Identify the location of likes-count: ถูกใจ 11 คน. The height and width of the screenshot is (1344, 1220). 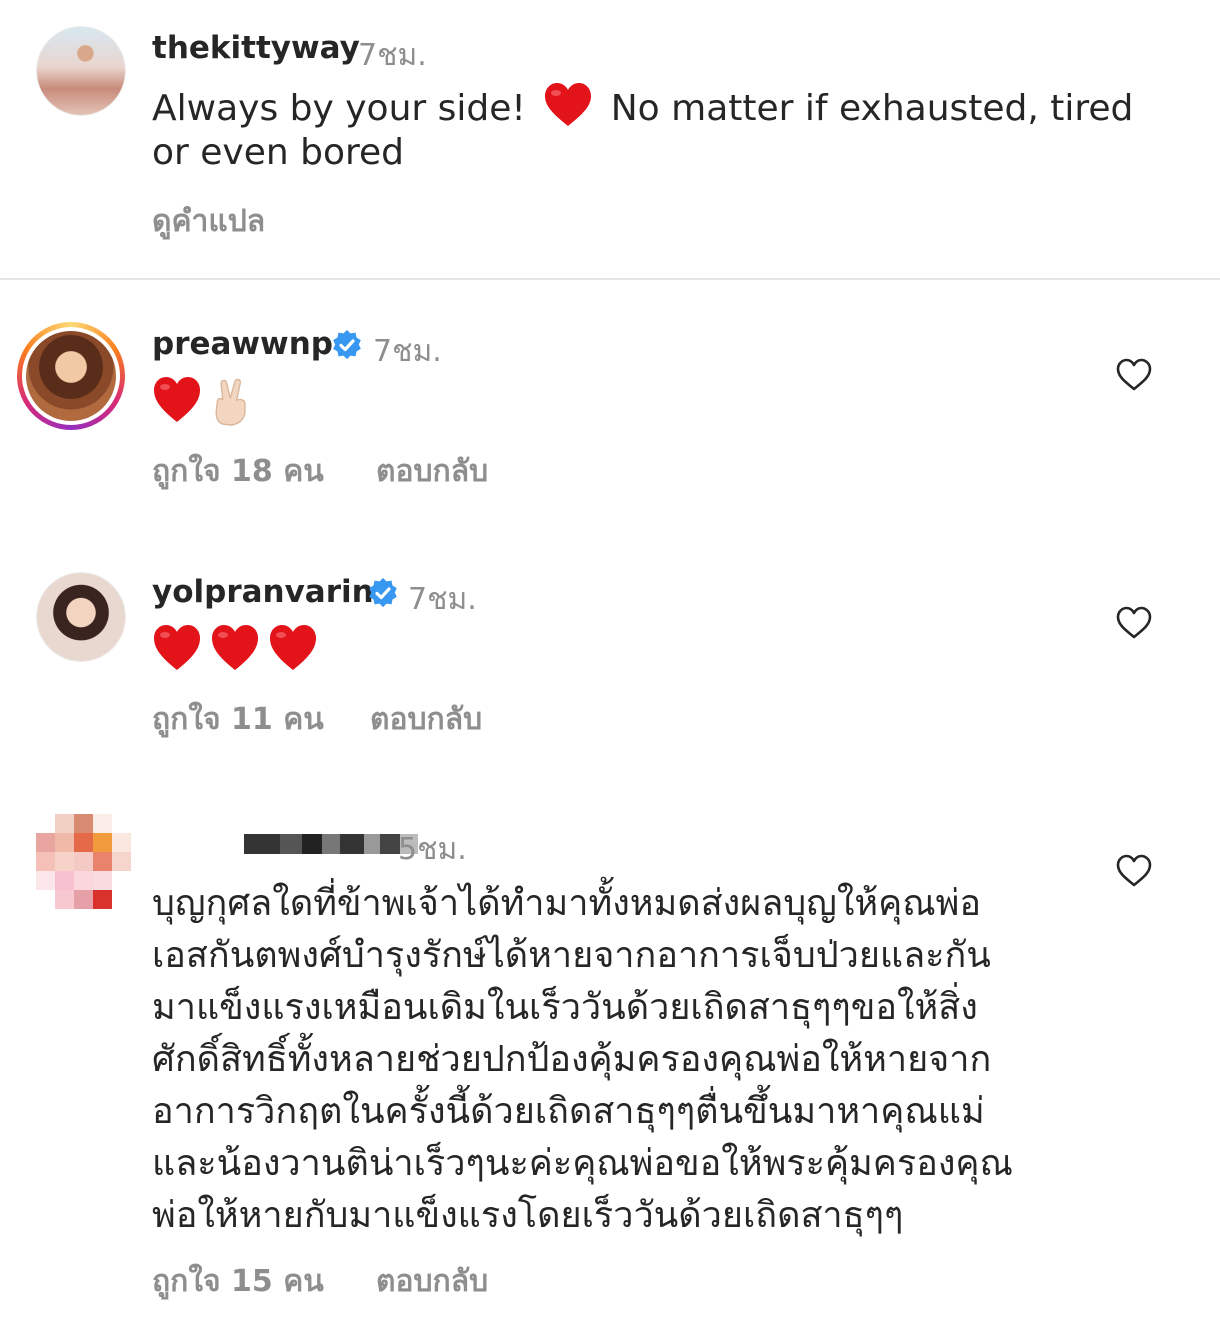
(238, 719).